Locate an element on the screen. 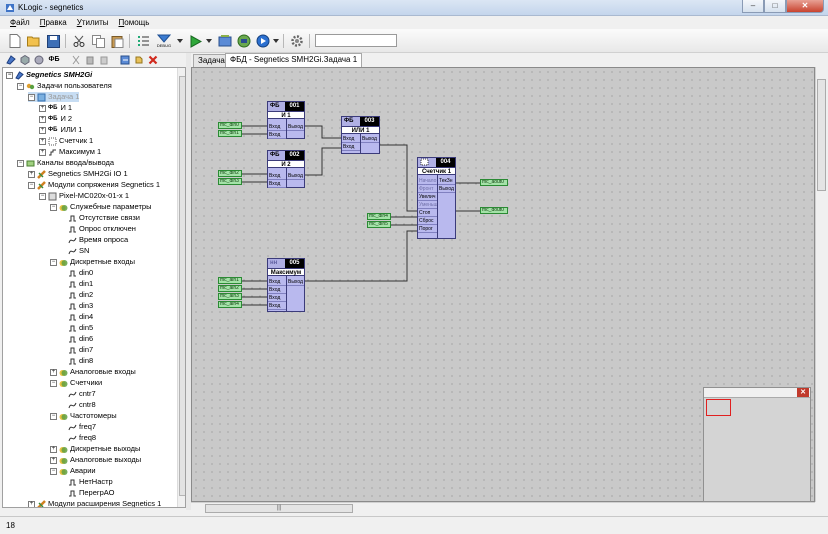 This screenshot has height=534, width=828. tree-scroll-thumb is located at coordinates (182, 286).